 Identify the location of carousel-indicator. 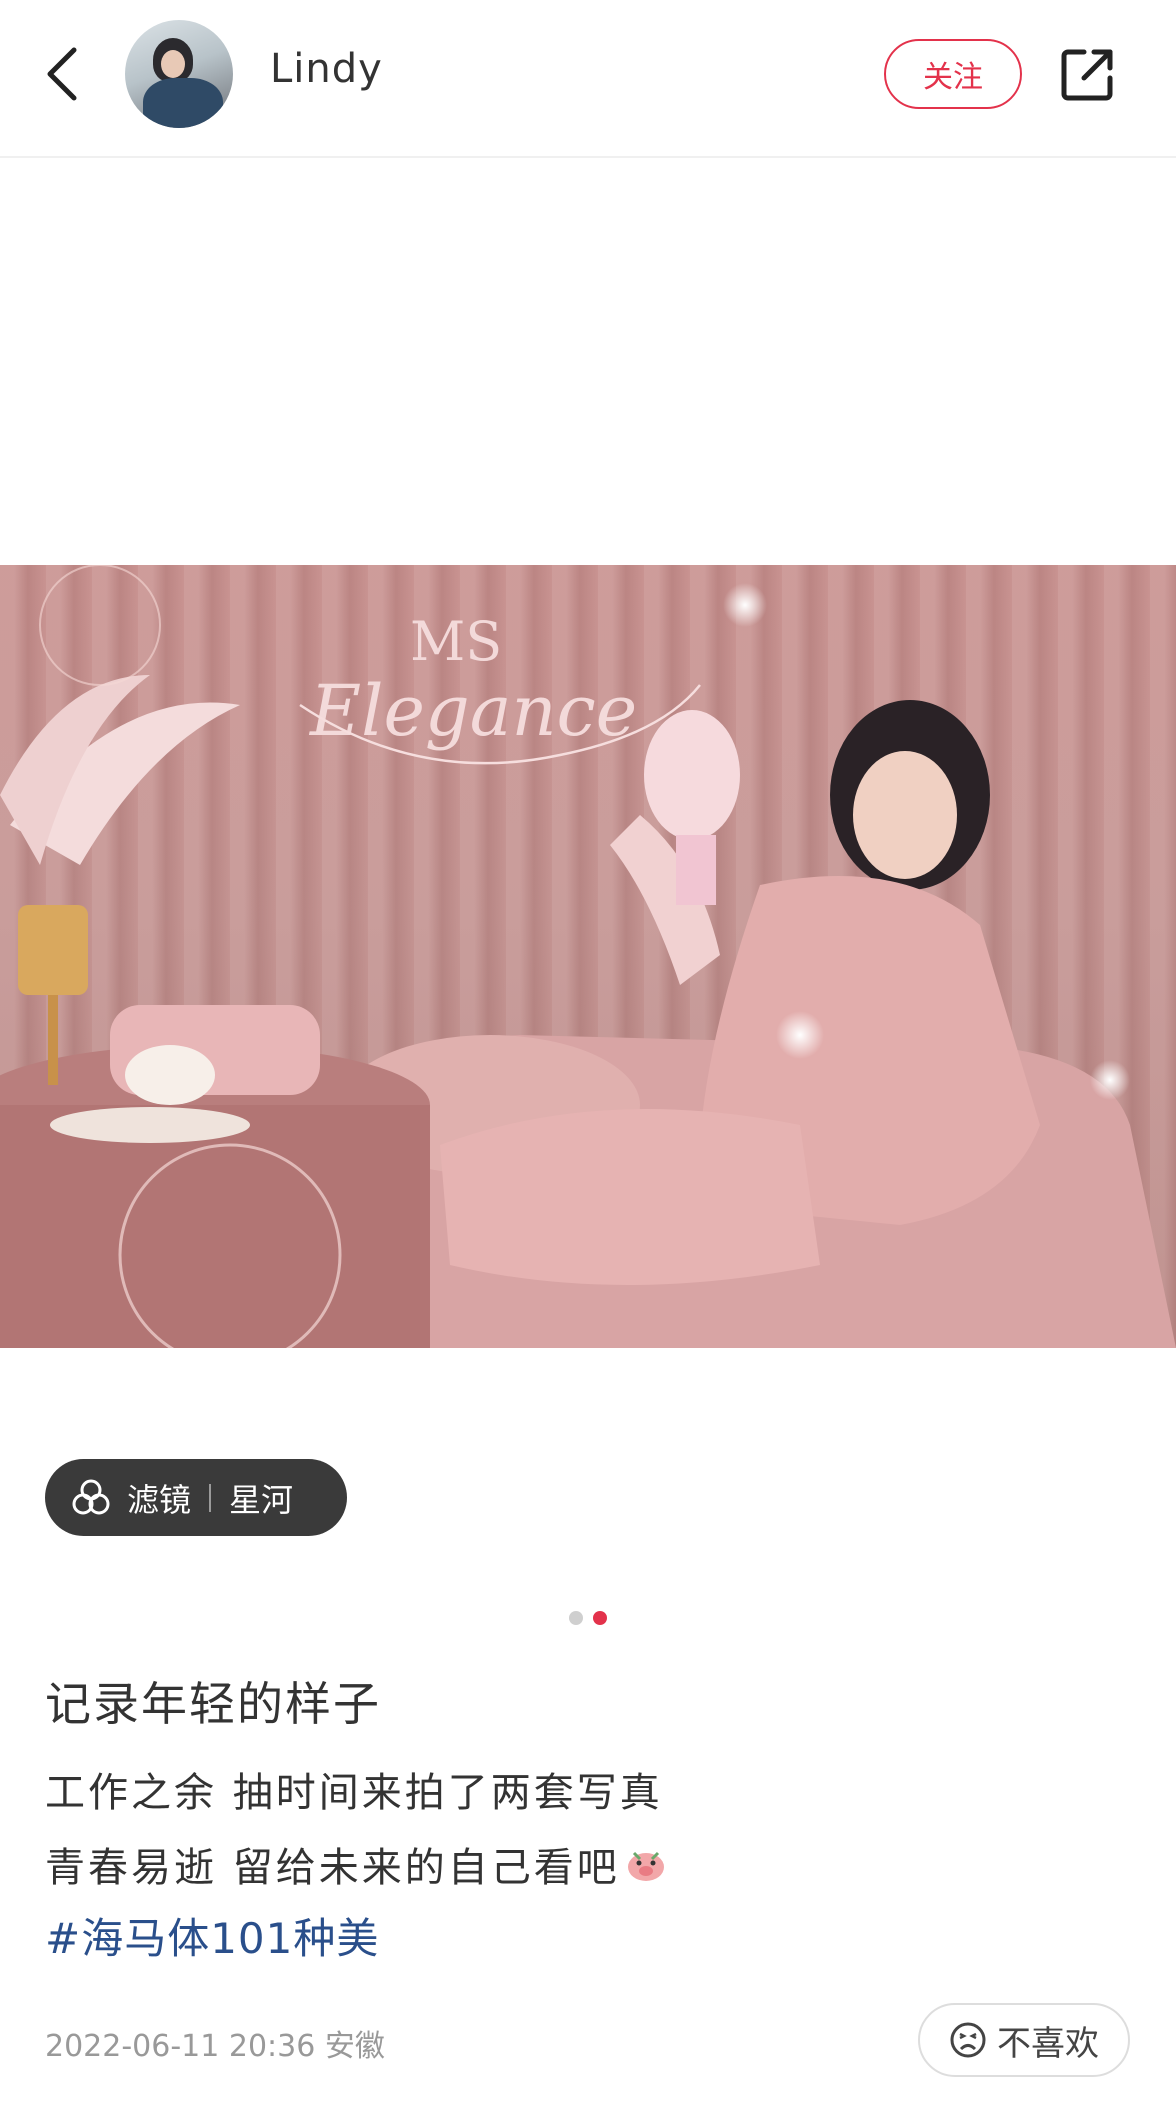
(588, 1618).